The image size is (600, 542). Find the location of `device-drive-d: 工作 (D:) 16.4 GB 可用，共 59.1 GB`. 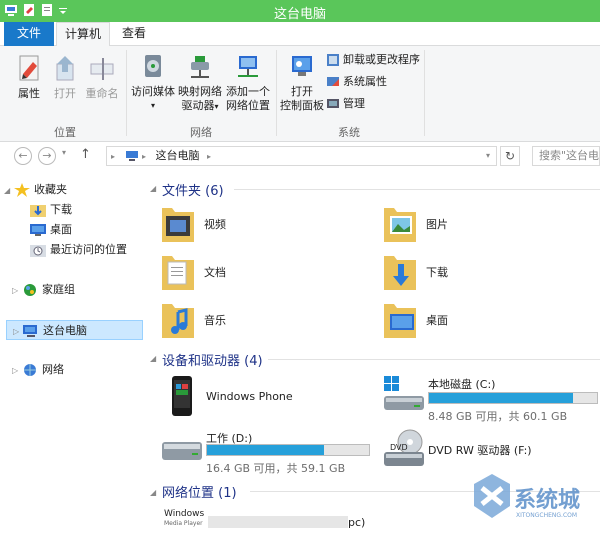

device-drive-d: 工作 (D:) 16.4 GB 可用，共 59.1 GB is located at coordinates (268, 450).